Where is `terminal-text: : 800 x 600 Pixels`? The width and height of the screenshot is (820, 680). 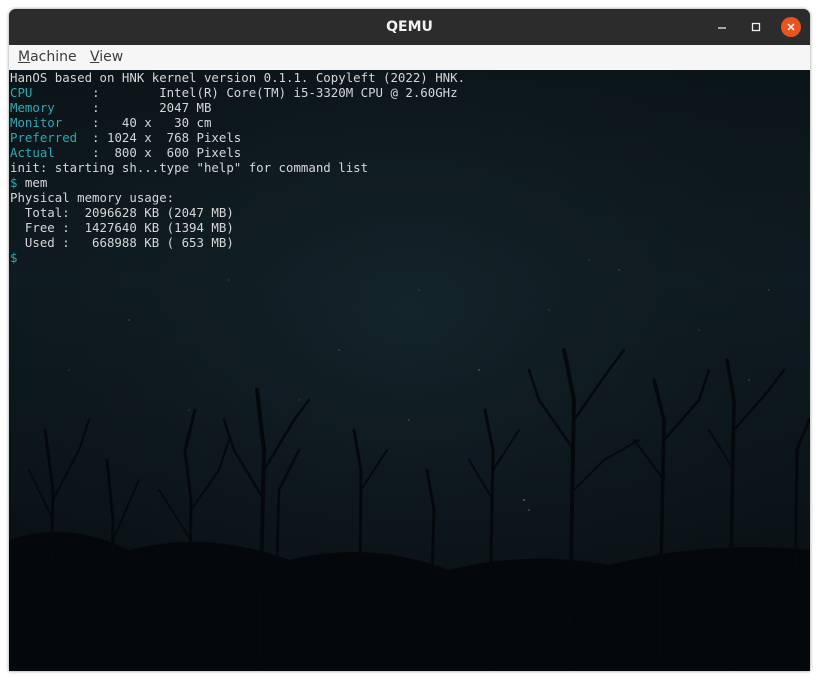
terminal-text: : 800 x 600 Pixels is located at coordinates (148, 152).